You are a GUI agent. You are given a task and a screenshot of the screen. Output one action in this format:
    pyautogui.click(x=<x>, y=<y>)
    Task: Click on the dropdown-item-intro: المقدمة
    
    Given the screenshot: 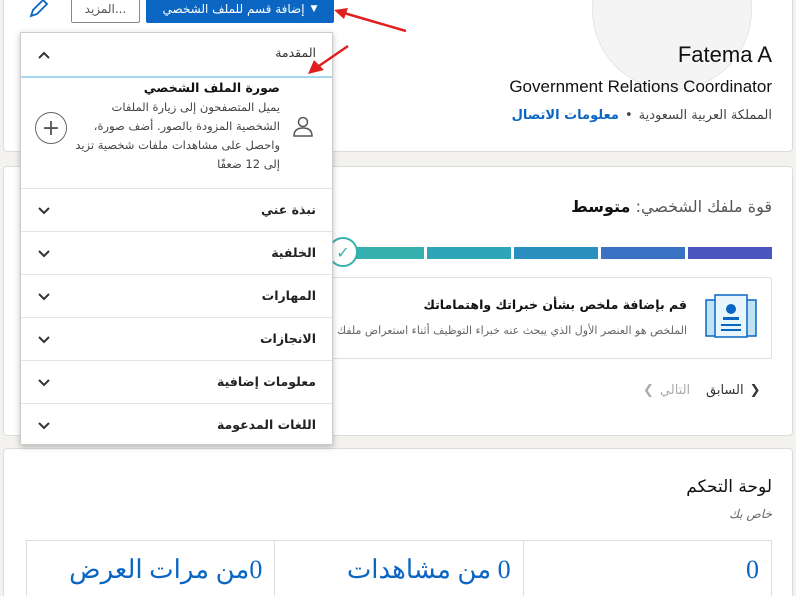 What is the action you would take?
    pyautogui.click(x=176, y=55)
    